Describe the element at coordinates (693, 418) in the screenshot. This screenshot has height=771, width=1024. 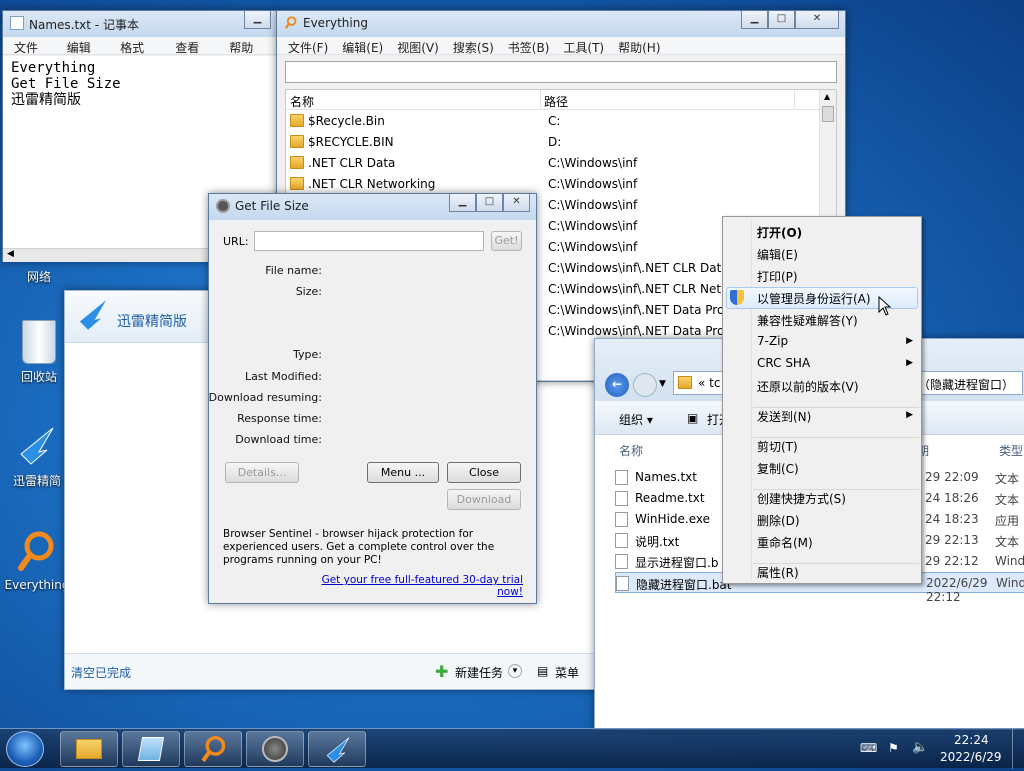
I see `open-icon: ▣` at that location.